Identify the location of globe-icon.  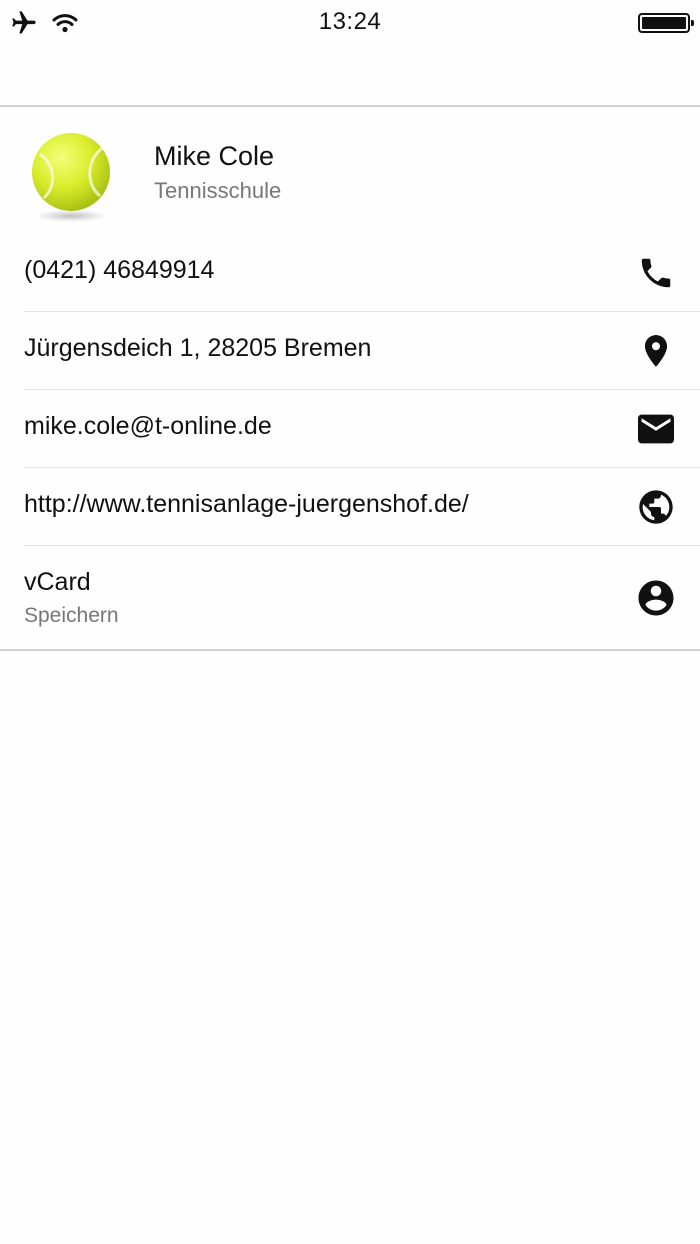
(656, 507).